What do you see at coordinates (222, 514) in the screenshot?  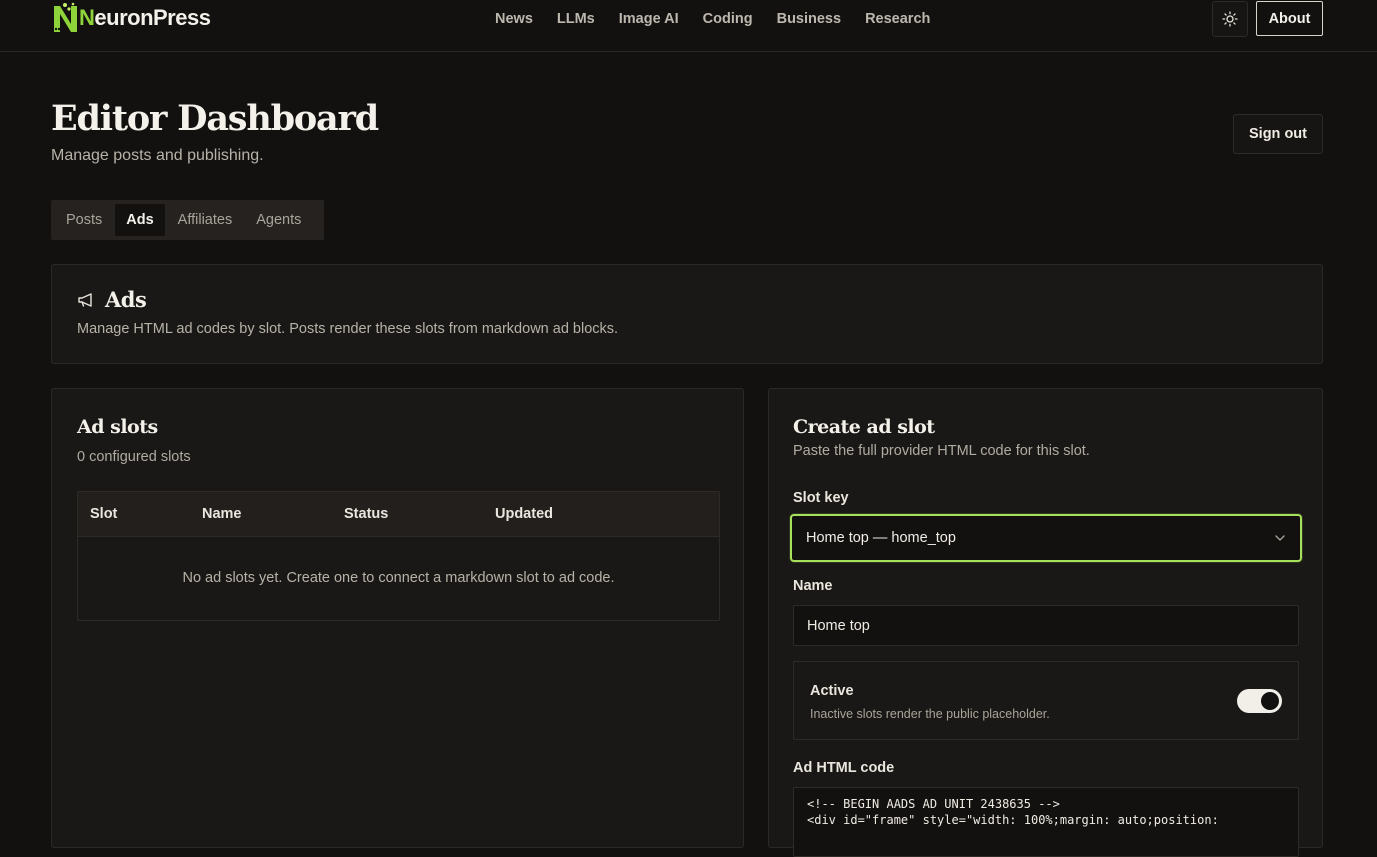 I see `column-header-name: Name` at bounding box center [222, 514].